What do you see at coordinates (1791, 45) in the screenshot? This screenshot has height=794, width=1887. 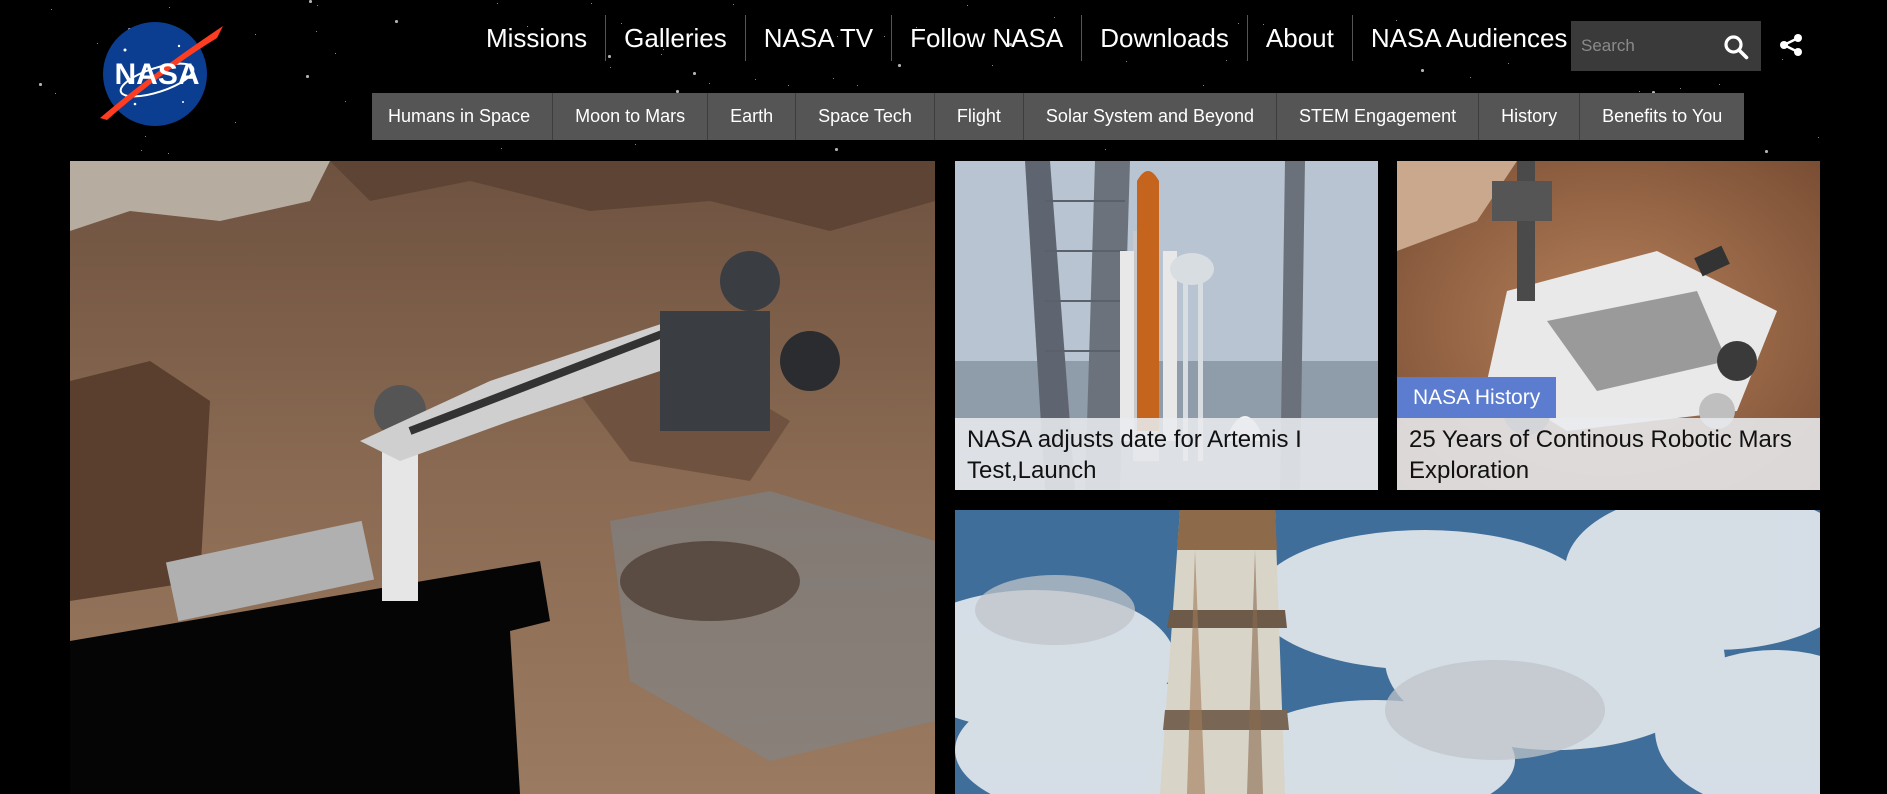 I see `share-icon` at bounding box center [1791, 45].